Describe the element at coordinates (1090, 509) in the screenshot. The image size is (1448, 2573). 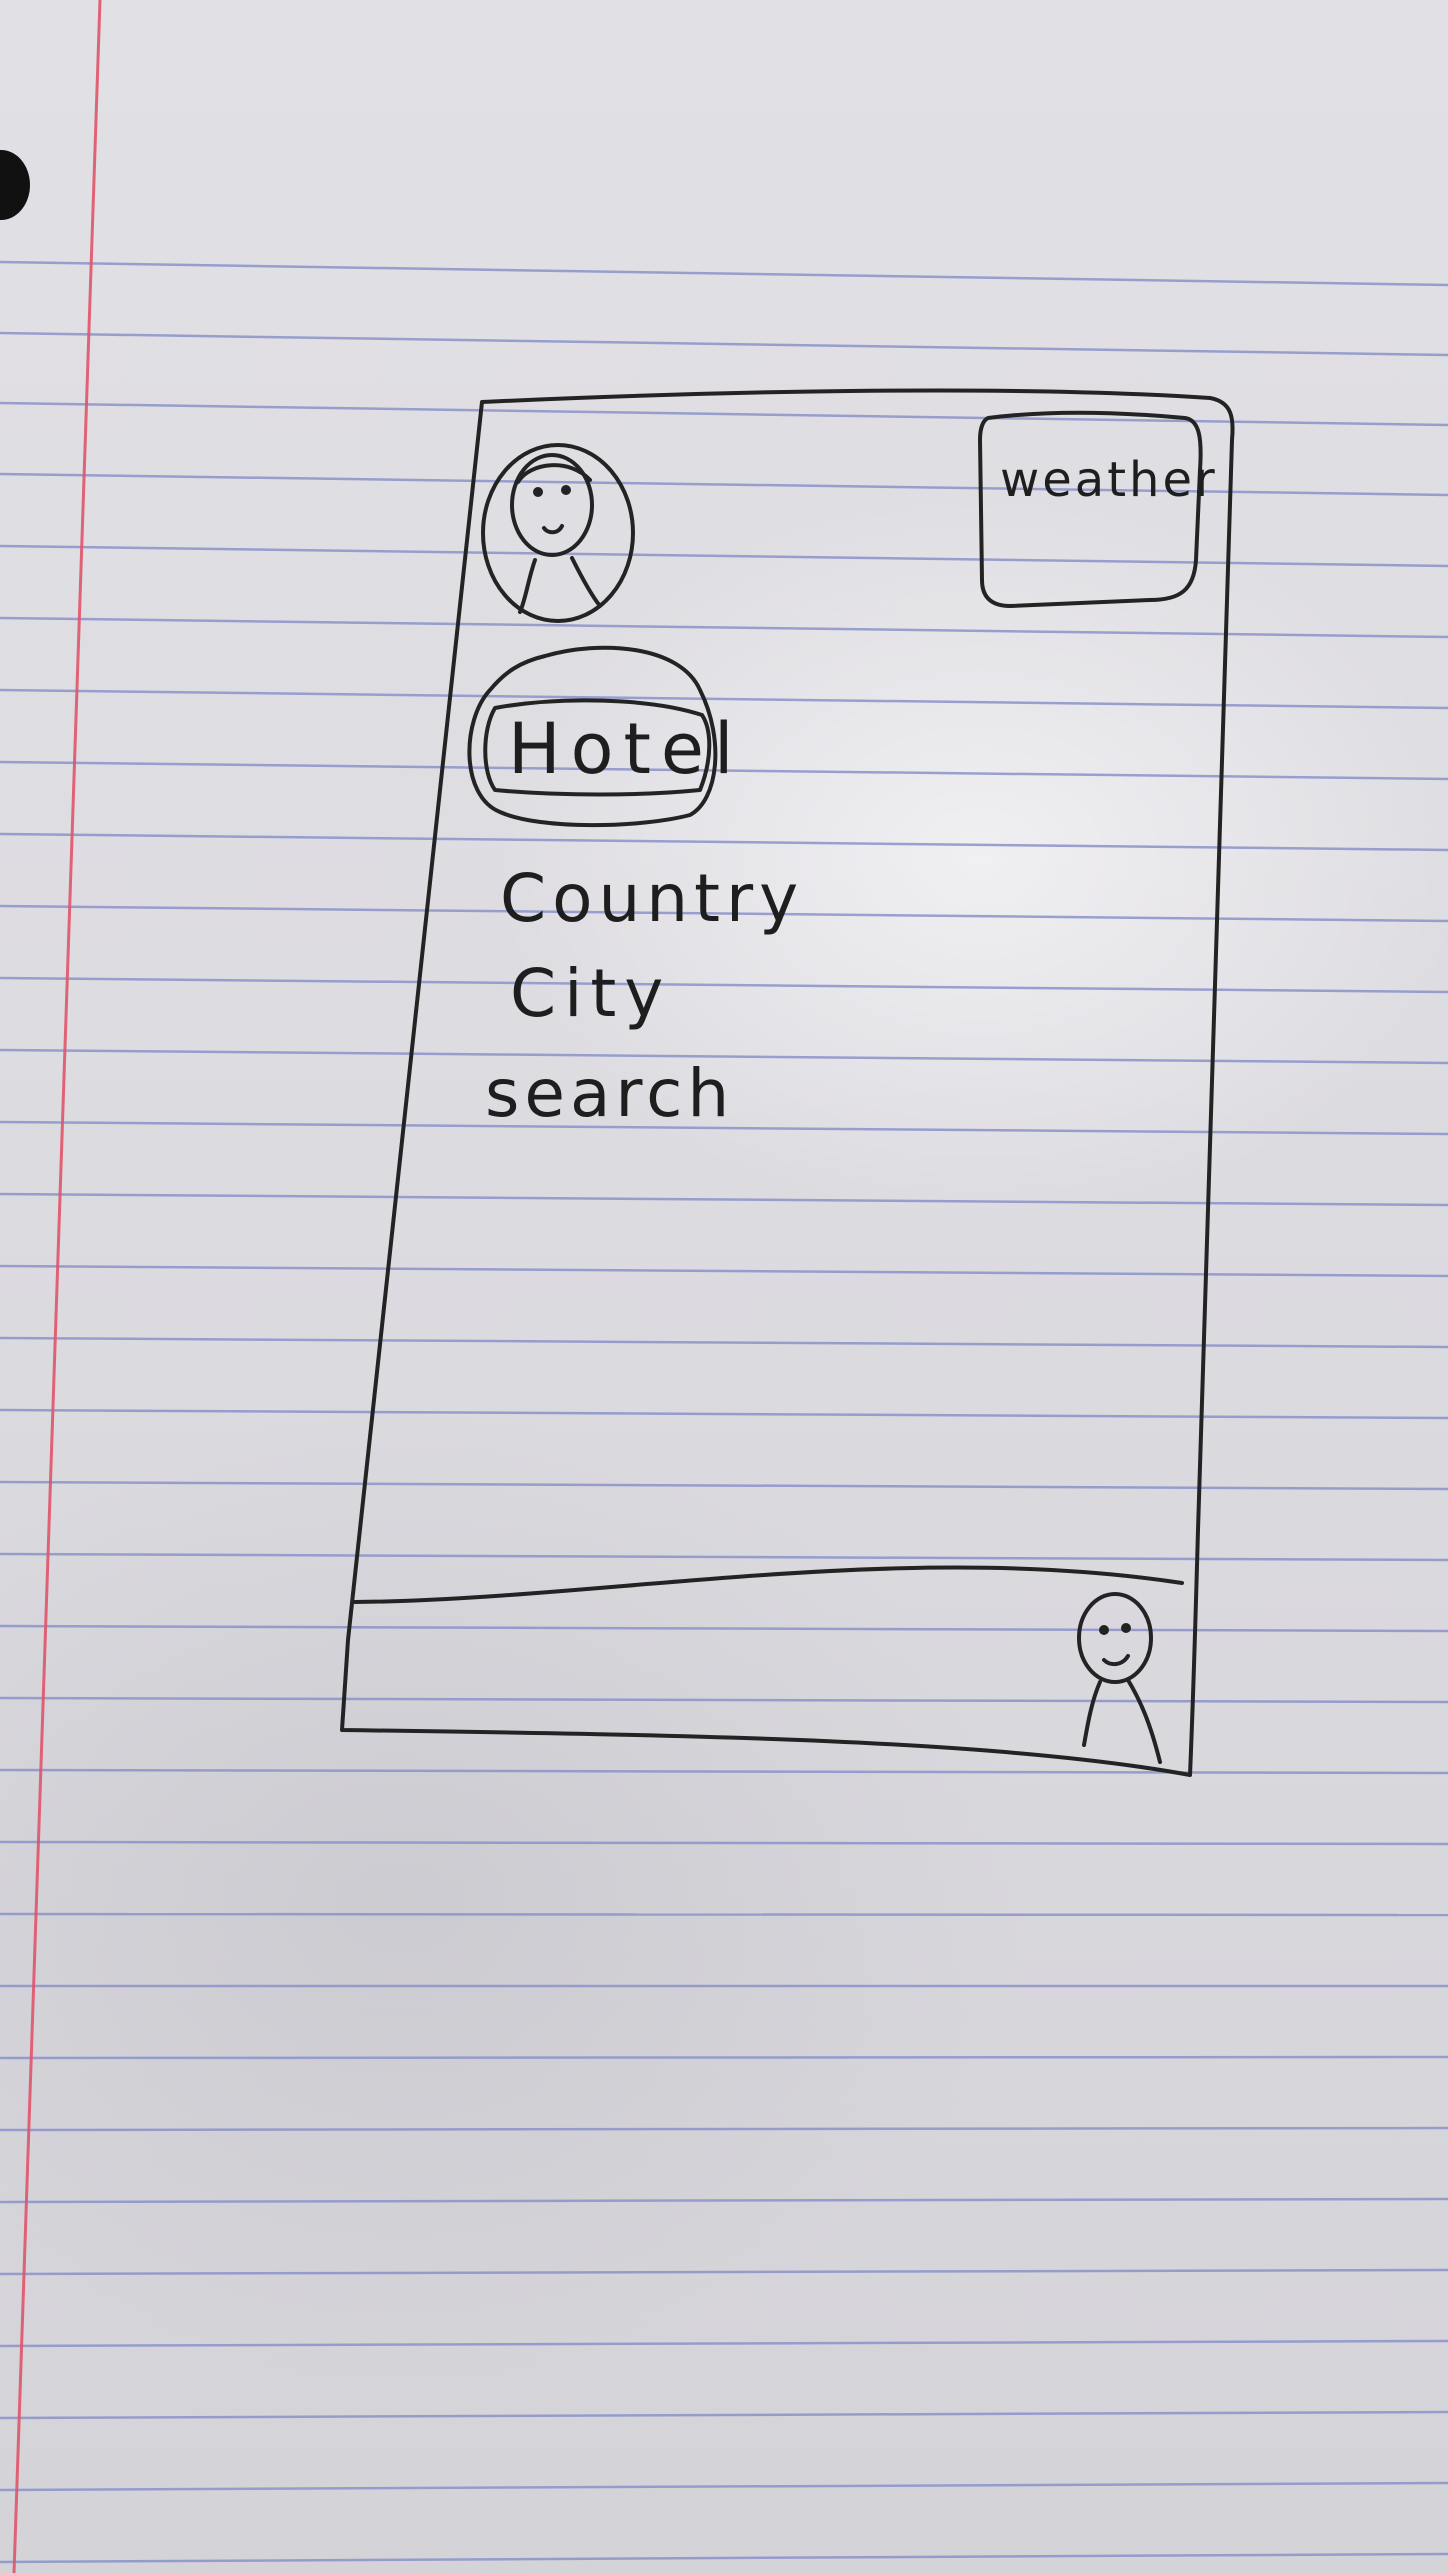
I see `weather-widget` at that location.